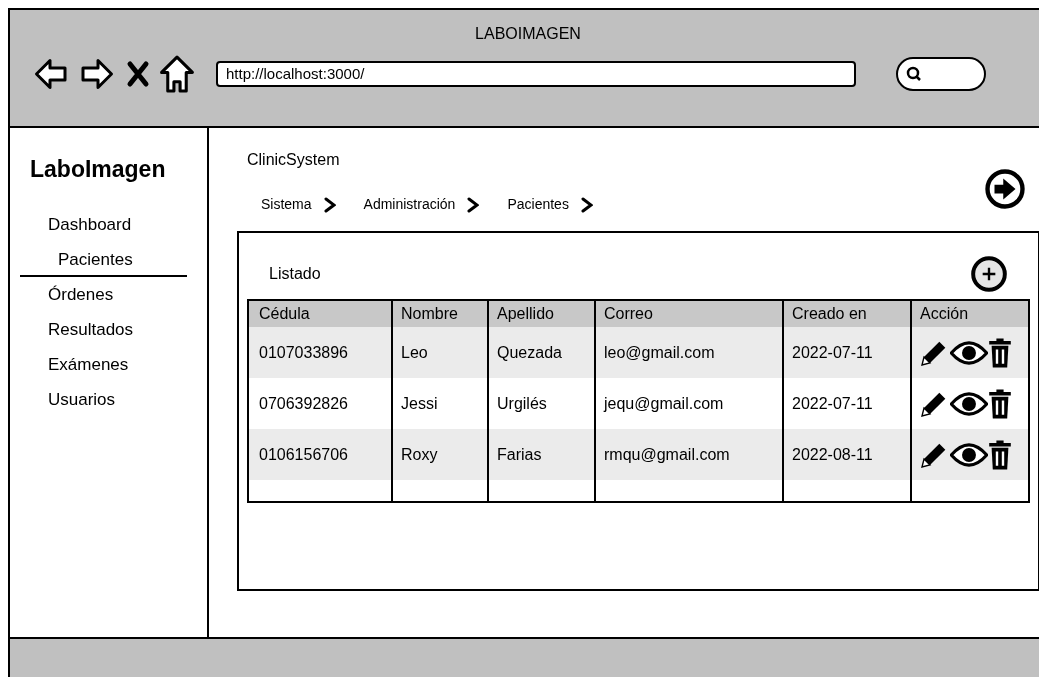 The height and width of the screenshot is (677, 1039). I want to click on brand-title: LaboImagen, so click(98, 169).